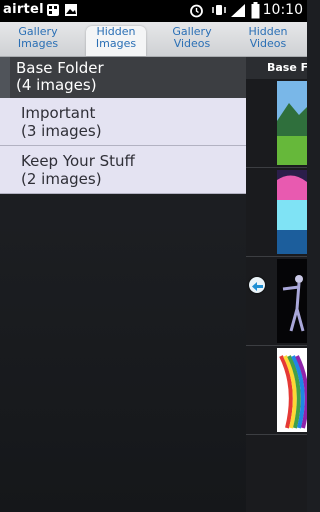 The width and height of the screenshot is (320, 512). What do you see at coordinates (153, 11) in the screenshot?
I see `status-bar: airtel 10:10` at bounding box center [153, 11].